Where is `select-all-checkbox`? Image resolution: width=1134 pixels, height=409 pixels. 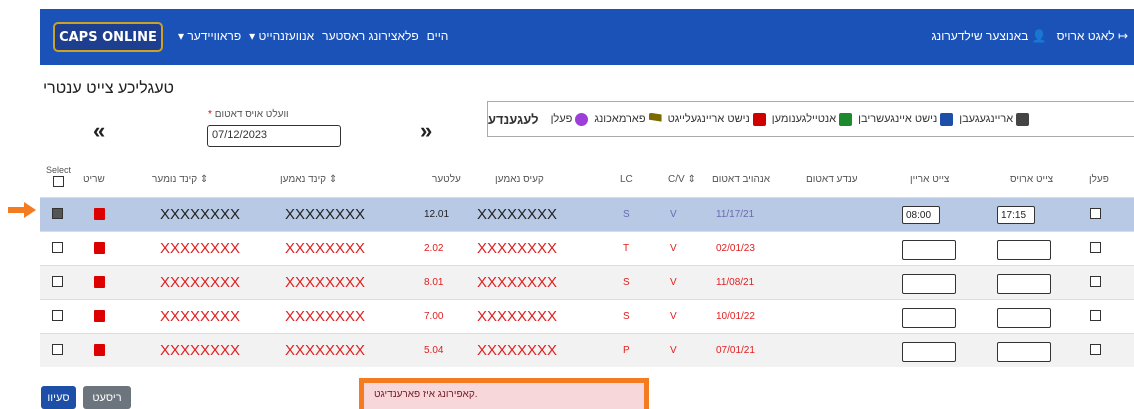 select-all-checkbox is located at coordinates (58, 181).